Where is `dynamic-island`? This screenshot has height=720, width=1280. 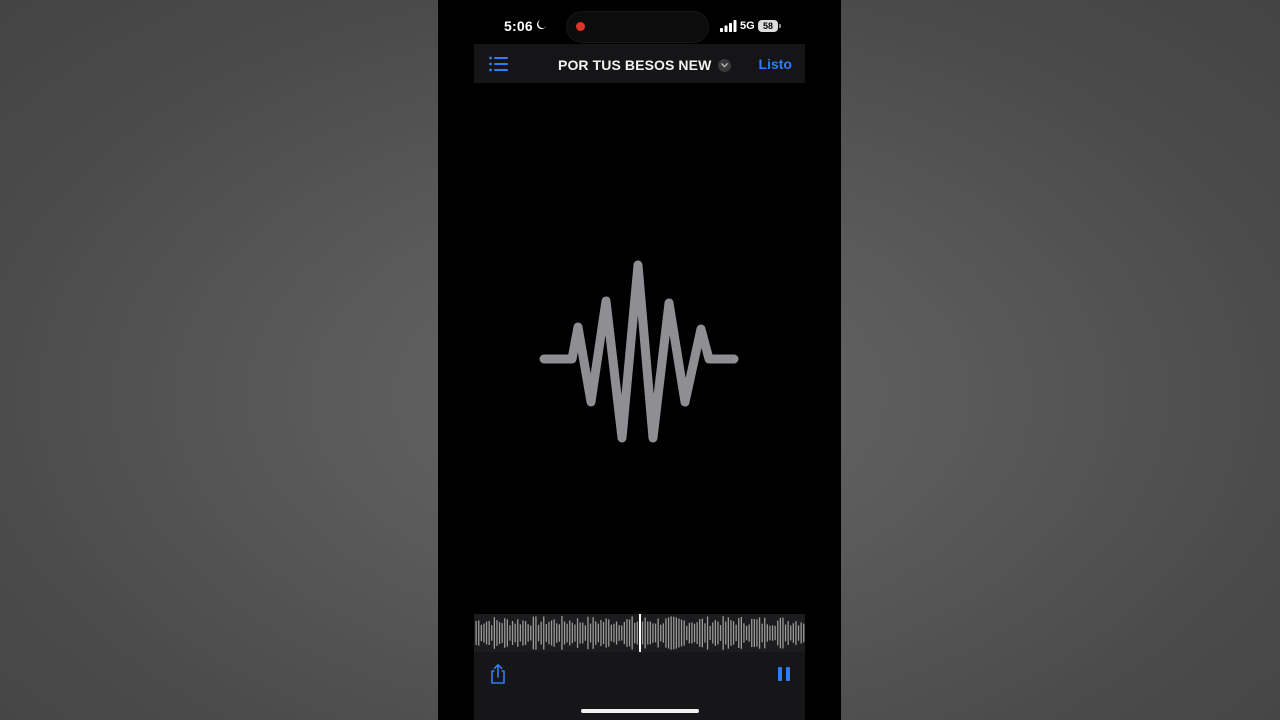
dynamic-island is located at coordinates (637, 27).